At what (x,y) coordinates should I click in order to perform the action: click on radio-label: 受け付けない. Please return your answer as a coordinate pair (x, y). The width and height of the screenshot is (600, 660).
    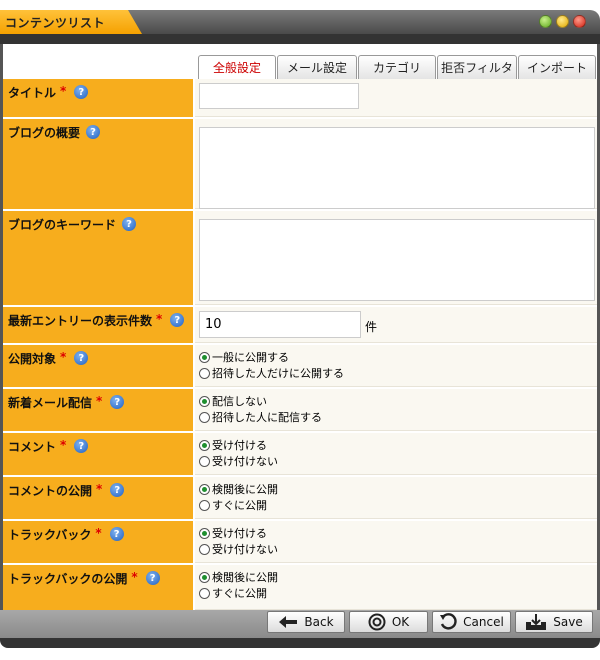
    Looking at the image, I should click on (245, 461).